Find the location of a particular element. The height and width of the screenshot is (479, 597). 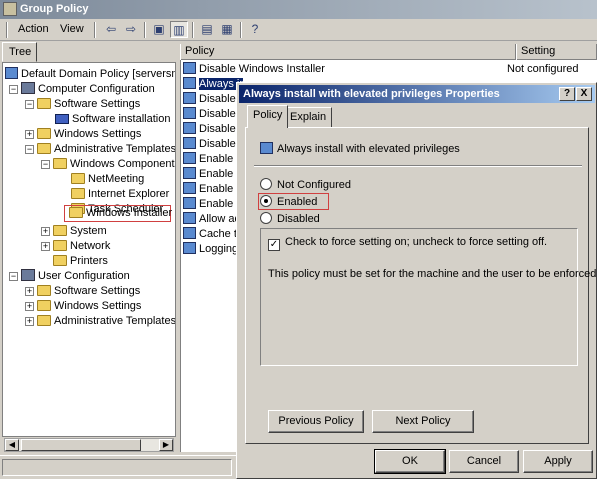

divider is located at coordinates (418, 166).